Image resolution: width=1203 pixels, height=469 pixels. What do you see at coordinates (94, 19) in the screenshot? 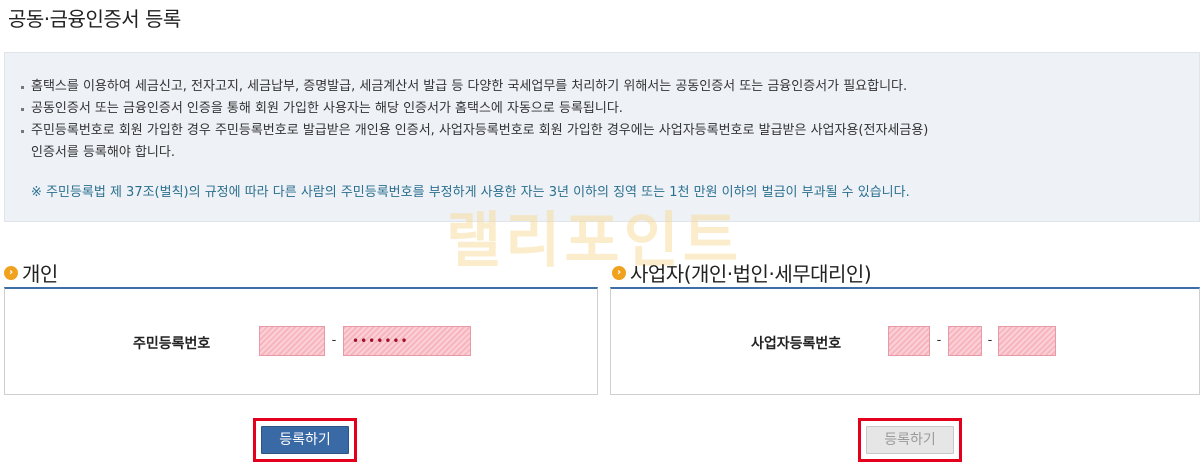
I see `page-title: 공동·금융인증서 등록` at bounding box center [94, 19].